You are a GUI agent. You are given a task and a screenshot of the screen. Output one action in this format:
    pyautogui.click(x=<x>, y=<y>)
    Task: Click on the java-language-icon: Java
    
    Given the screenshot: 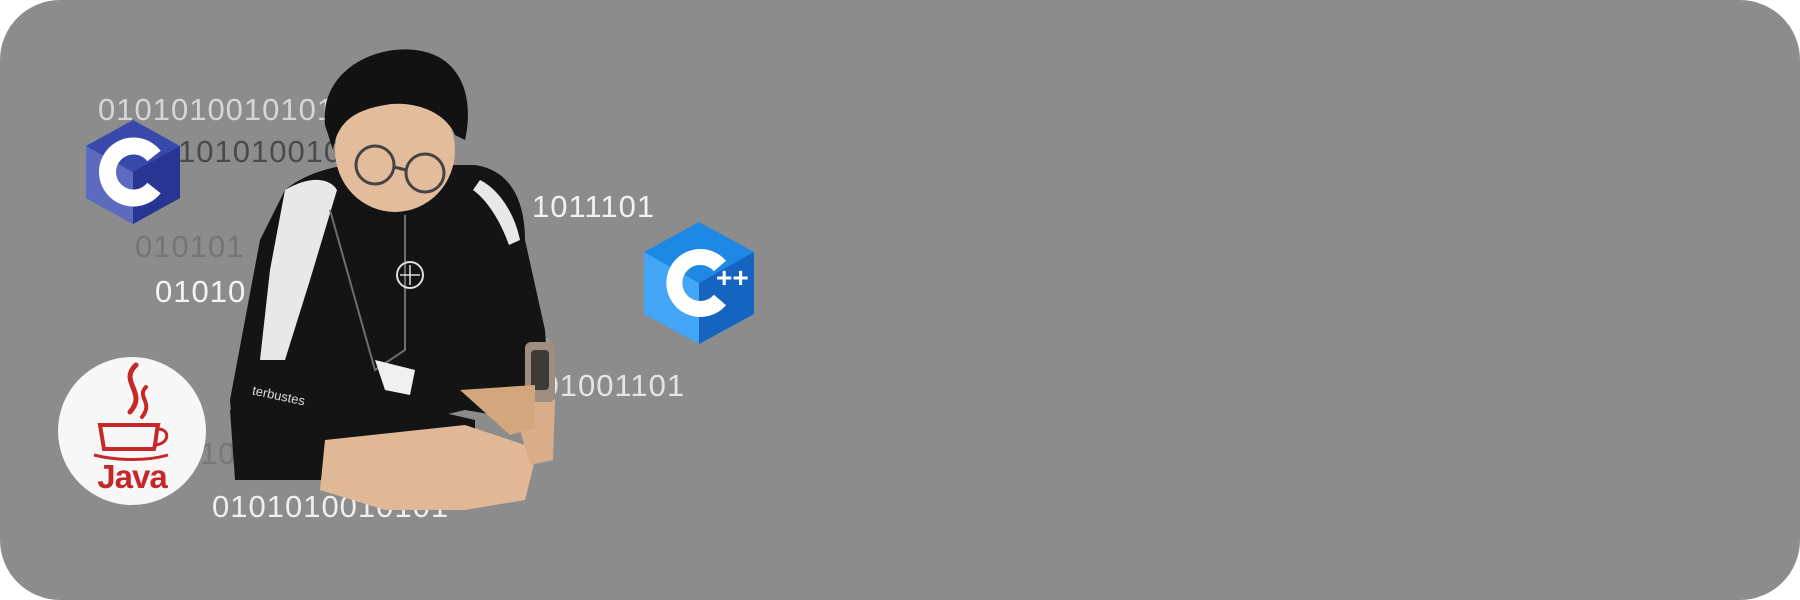 What is the action you would take?
    pyautogui.click(x=132, y=431)
    